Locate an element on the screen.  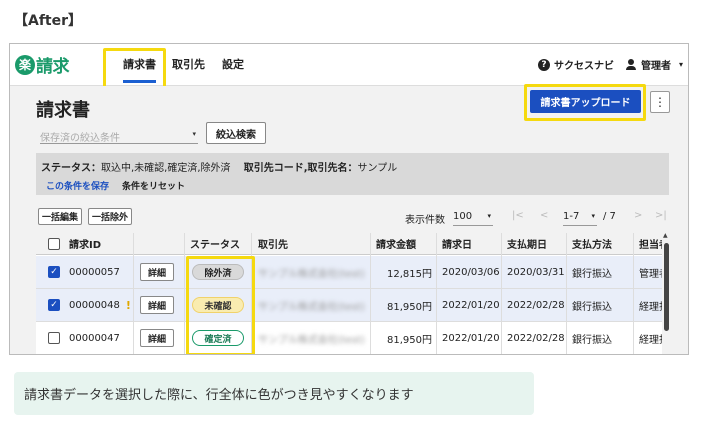
app-logo: 楽 請求 is located at coordinates (42, 64).